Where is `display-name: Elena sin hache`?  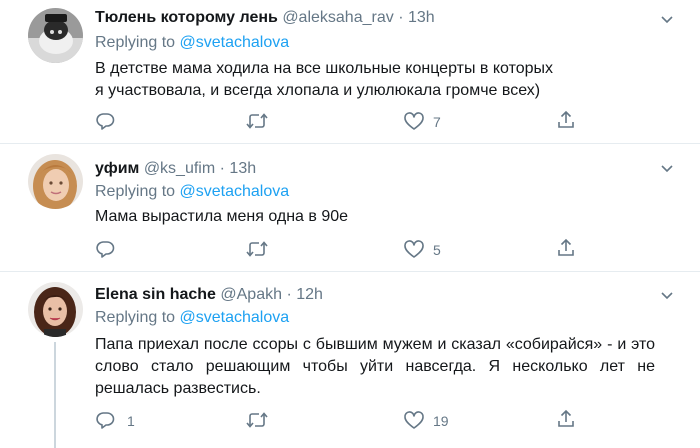 display-name: Elena sin hache is located at coordinates (155, 294).